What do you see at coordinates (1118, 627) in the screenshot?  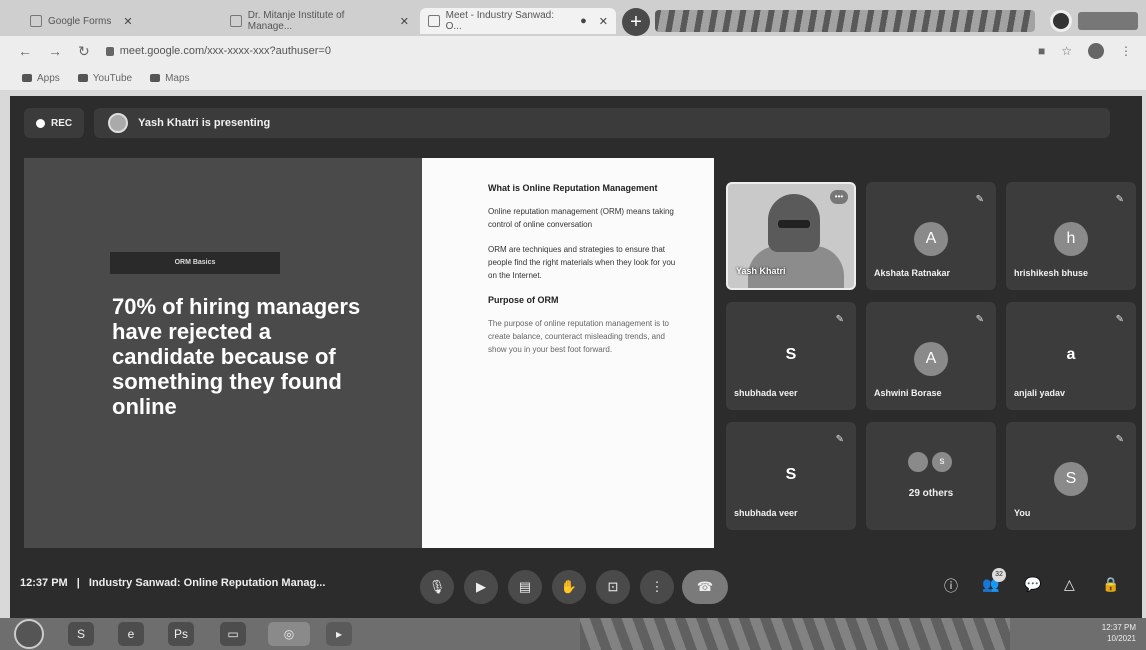 I see `taskbar-clock: 12:37 PM` at bounding box center [1118, 627].